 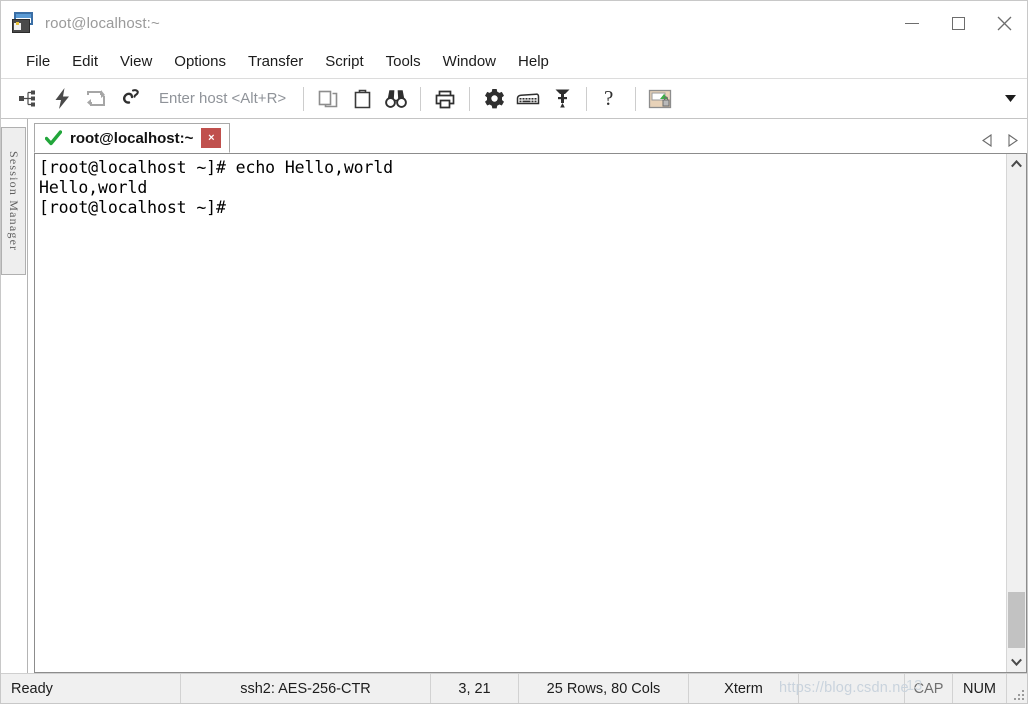 What do you see at coordinates (62, 99) in the screenshot?
I see `quick-connect-icon` at bounding box center [62, 99].